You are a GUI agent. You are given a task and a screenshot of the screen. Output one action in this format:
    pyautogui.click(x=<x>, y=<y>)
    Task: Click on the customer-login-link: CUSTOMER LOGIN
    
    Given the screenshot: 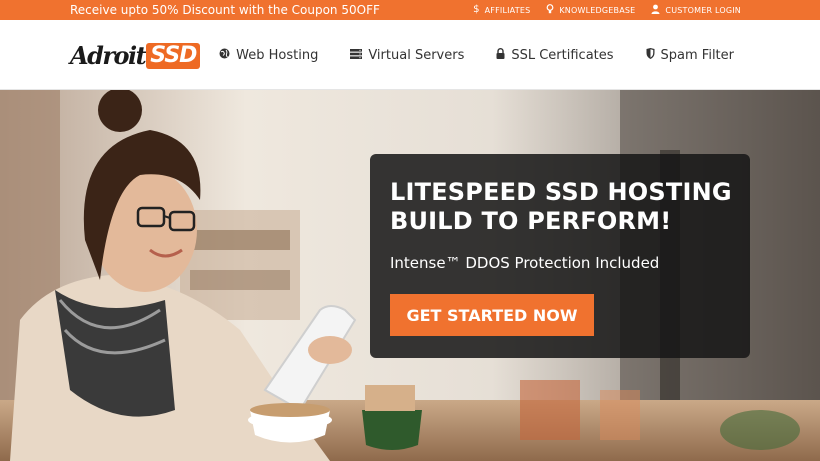 What is the action you would take?
    pyautogui.click(x=688, y=10)
    